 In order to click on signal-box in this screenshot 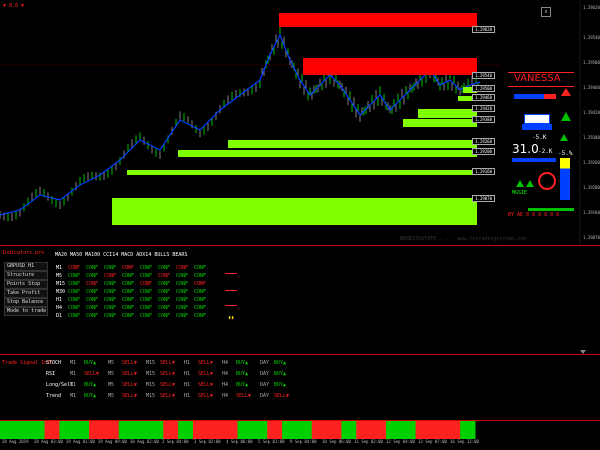, I will do `click(537, 119)`.